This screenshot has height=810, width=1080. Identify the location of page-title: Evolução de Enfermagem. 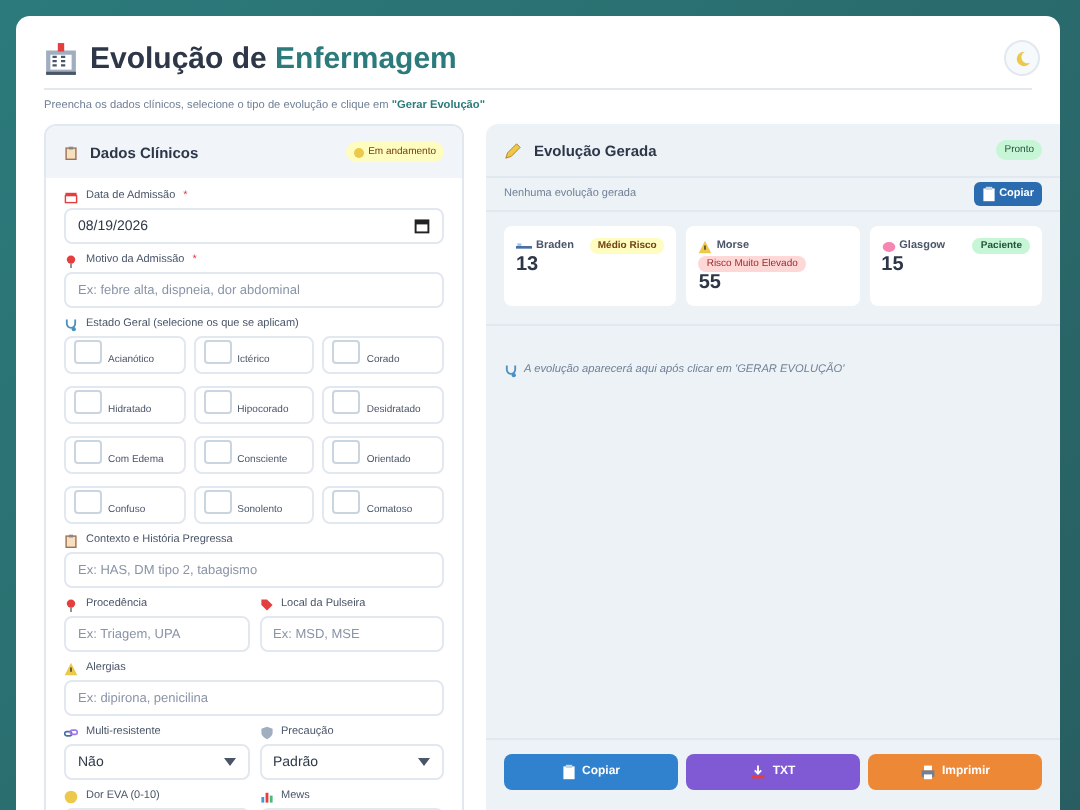
(274, 58).